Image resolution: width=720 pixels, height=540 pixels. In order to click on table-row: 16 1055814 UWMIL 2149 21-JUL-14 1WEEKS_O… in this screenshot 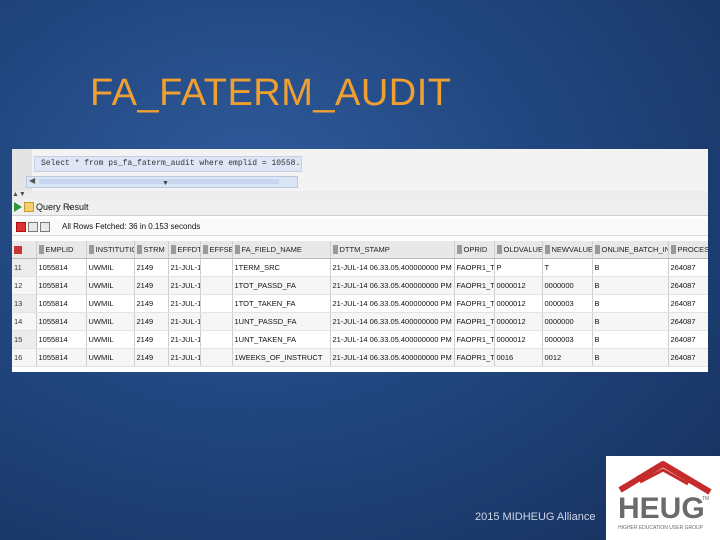, I will do `click(360, 357)`.